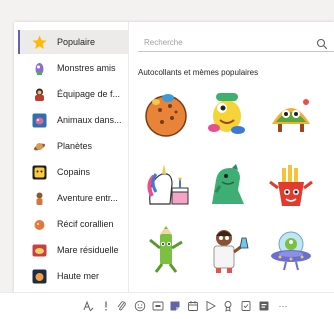  I want to click on sidebar-item-haute-mer: Haute mer, so click(74, 276).